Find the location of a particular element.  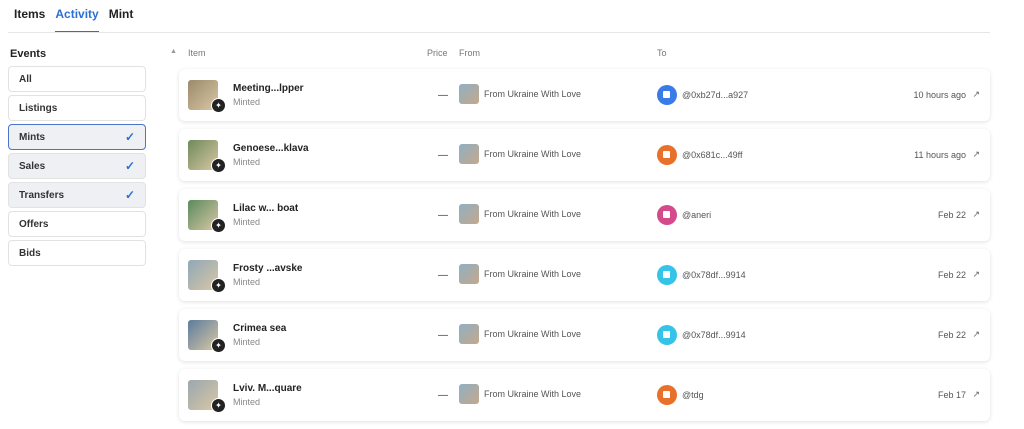

event-time: Feb 17 is located at coordinates (952, 395).